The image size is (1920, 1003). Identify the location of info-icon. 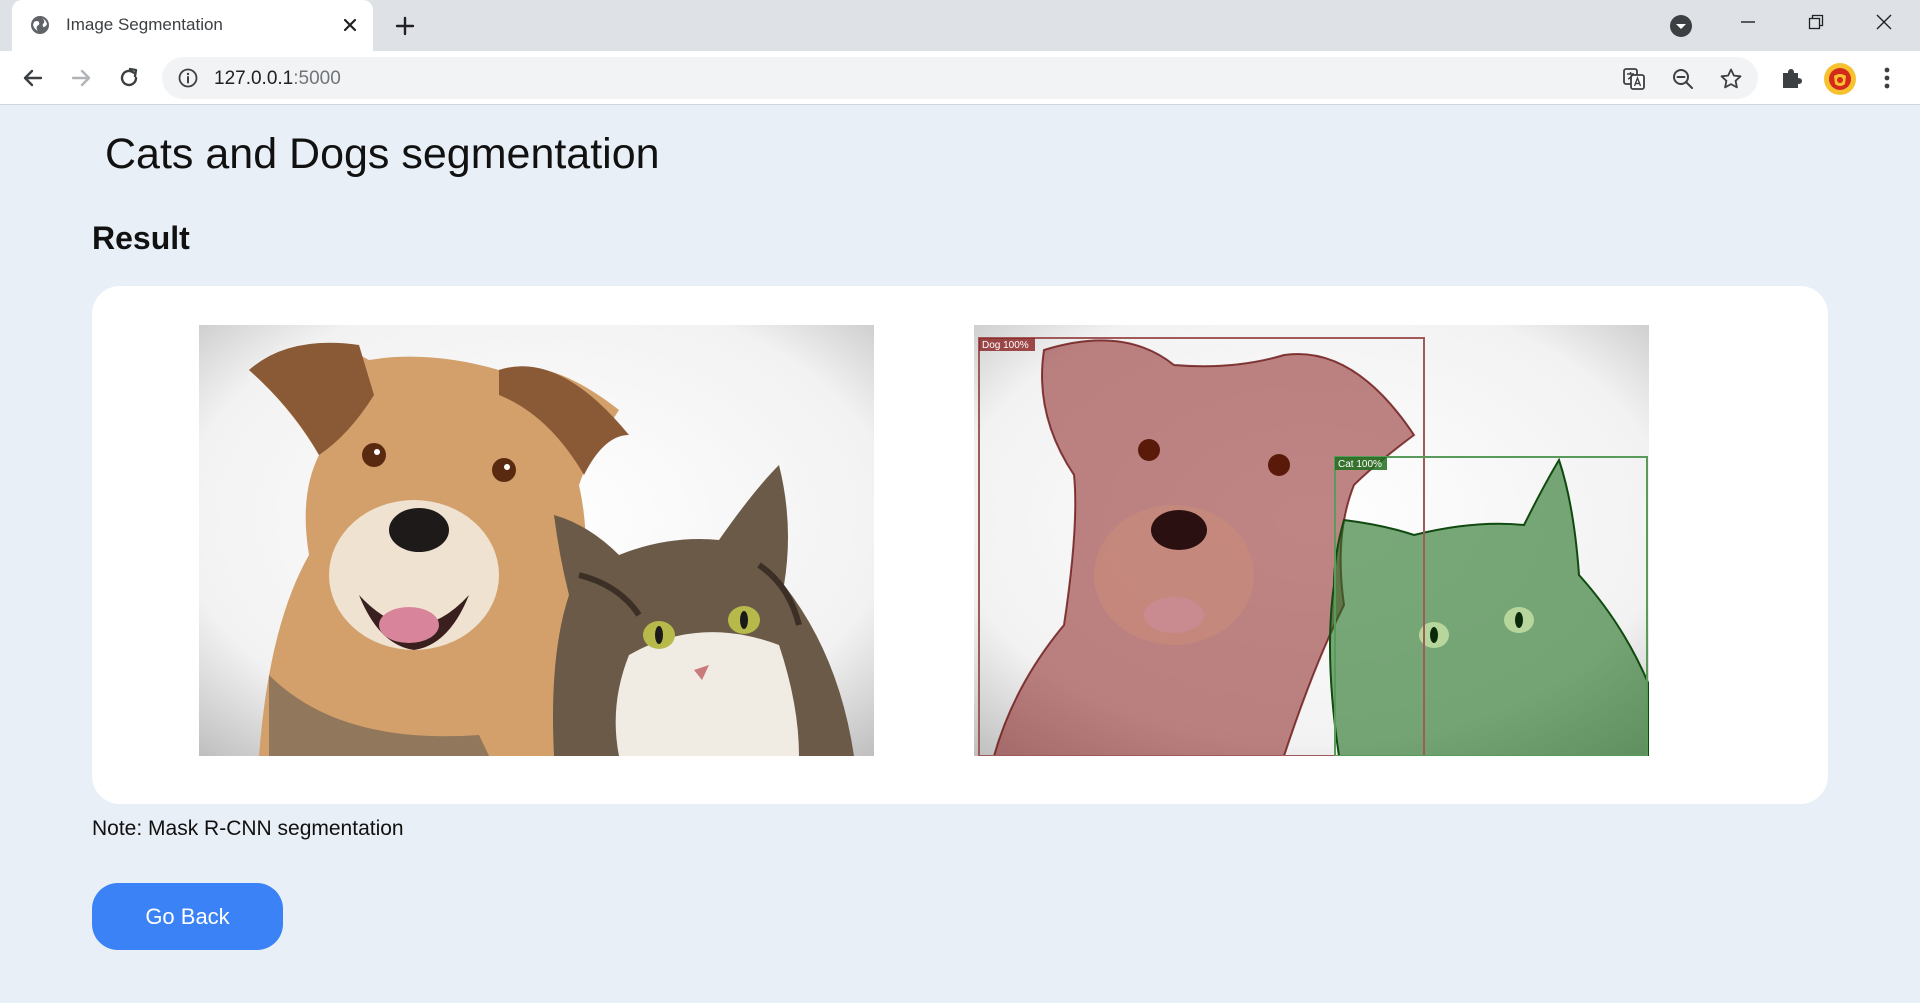
(188, 78).